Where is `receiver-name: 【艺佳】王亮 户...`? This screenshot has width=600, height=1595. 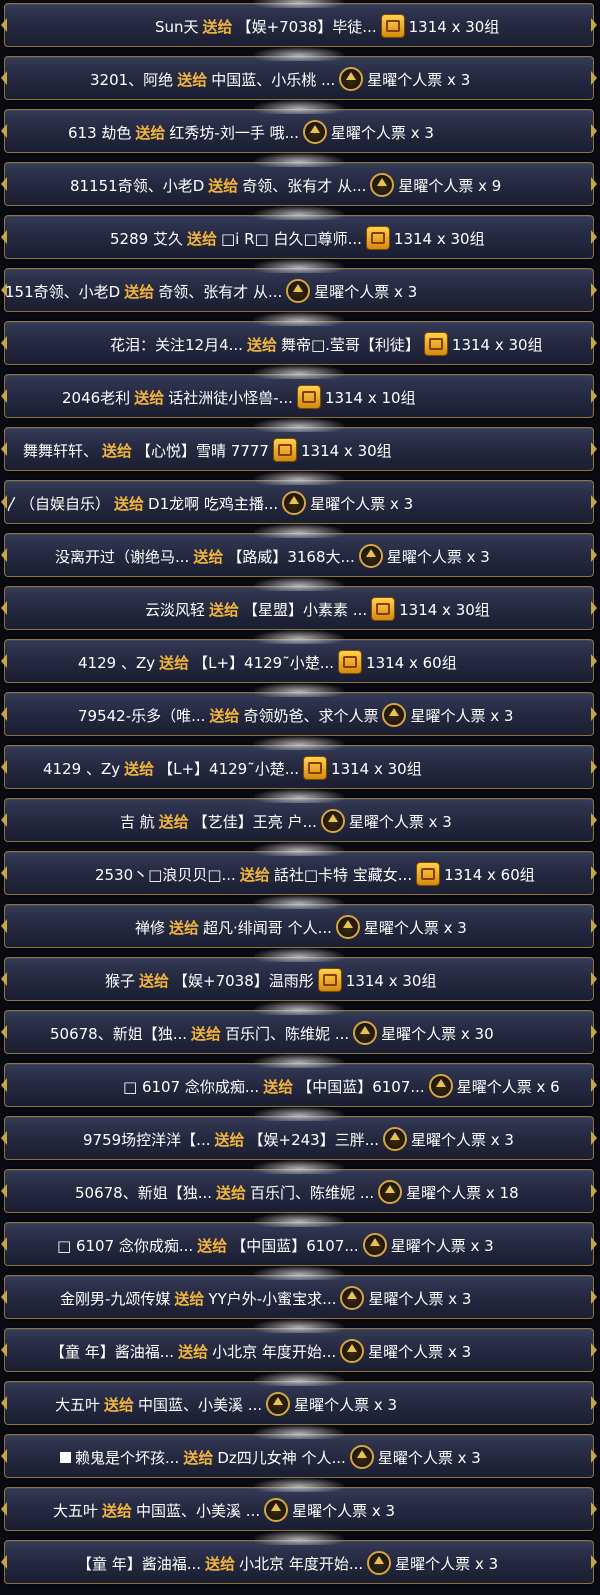 receiver-name: 【艺佳】王亮 户... is located at coordinates (255, 821).